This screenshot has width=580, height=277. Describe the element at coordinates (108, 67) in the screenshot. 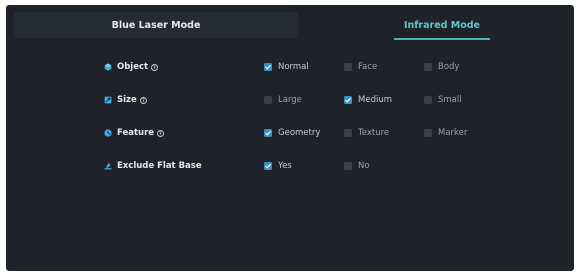

I see `cube-icon` at that location.